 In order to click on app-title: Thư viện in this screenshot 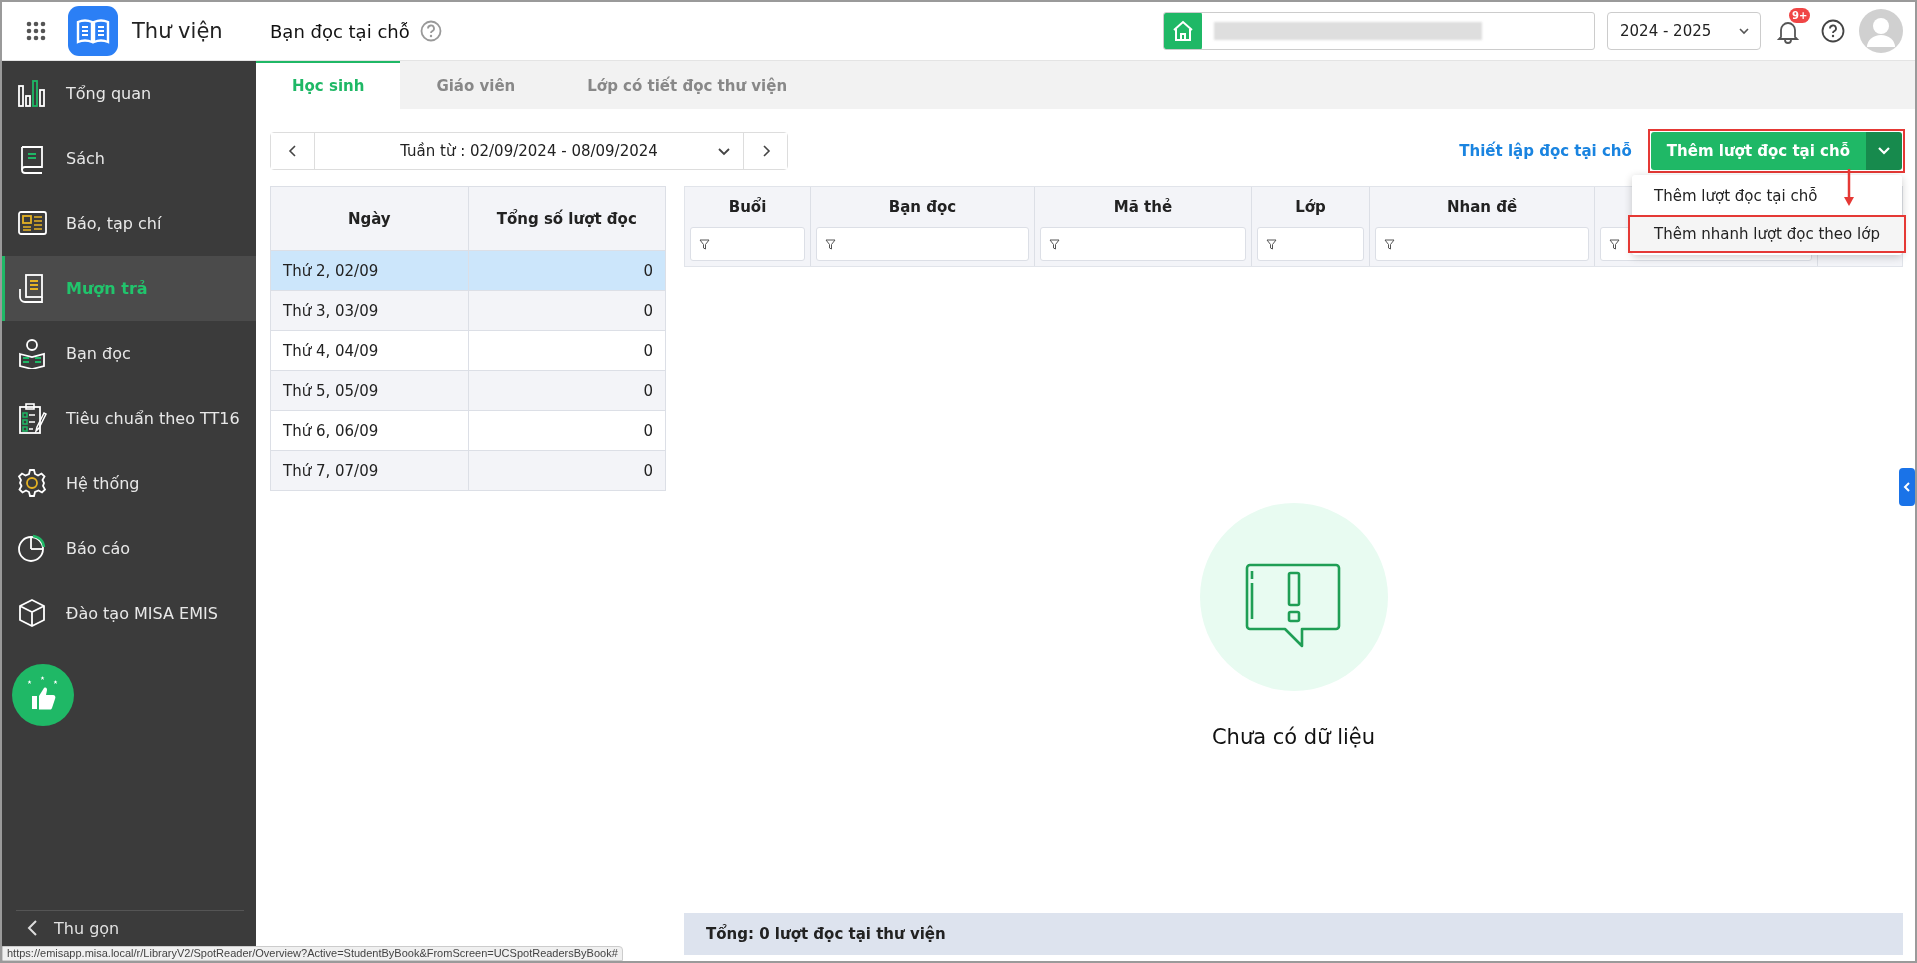, I will do `click(178, 31)`.